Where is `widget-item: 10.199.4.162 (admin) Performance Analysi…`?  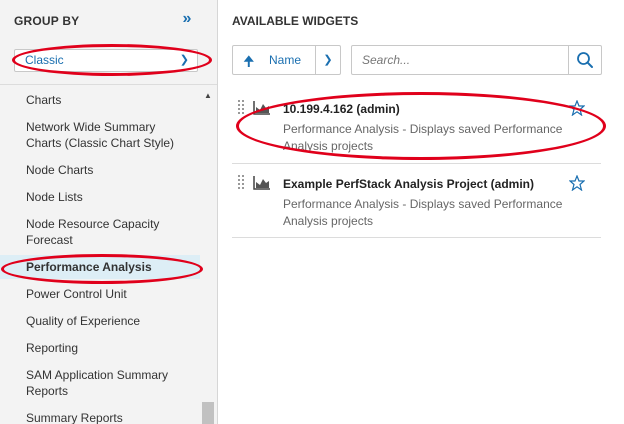
widget-item: 10.199.4.162 (admin) Performance Analysi… is located at coordinates (416, 128).